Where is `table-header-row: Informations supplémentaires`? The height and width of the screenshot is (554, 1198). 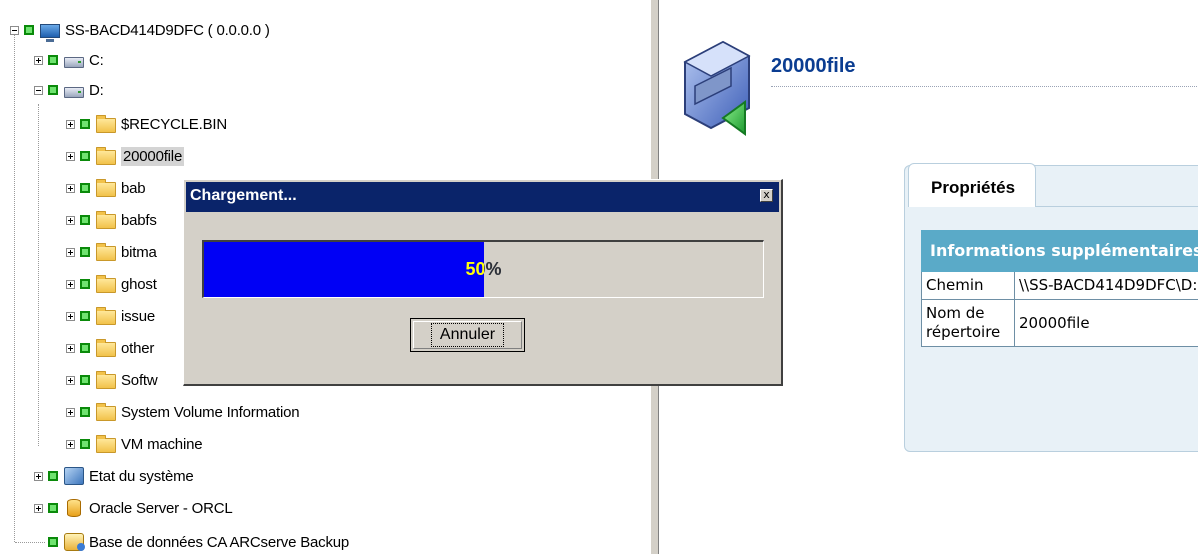 table-header-row: Informations supplémentaires is located at coordinates (1059, 251).